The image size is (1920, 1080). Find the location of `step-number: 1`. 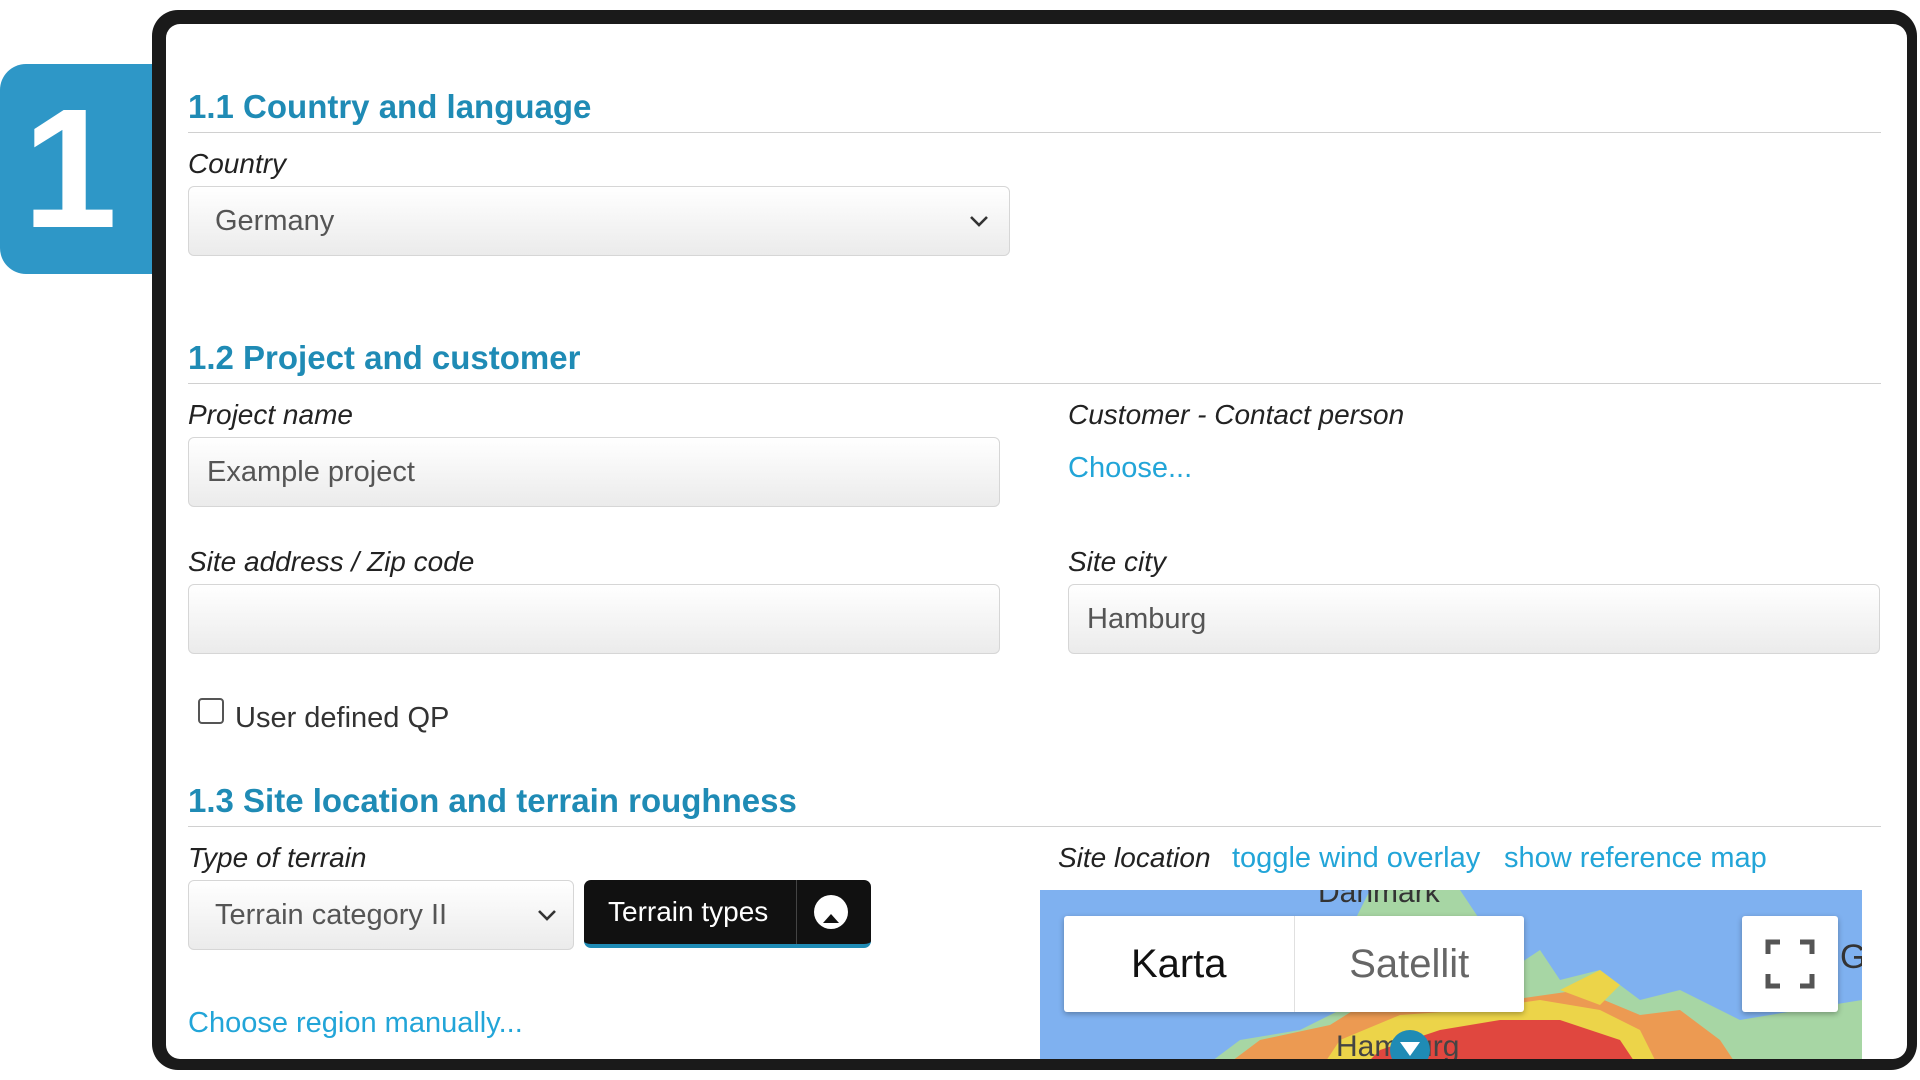

step-number: 1 is located at coordinates (70, 169).